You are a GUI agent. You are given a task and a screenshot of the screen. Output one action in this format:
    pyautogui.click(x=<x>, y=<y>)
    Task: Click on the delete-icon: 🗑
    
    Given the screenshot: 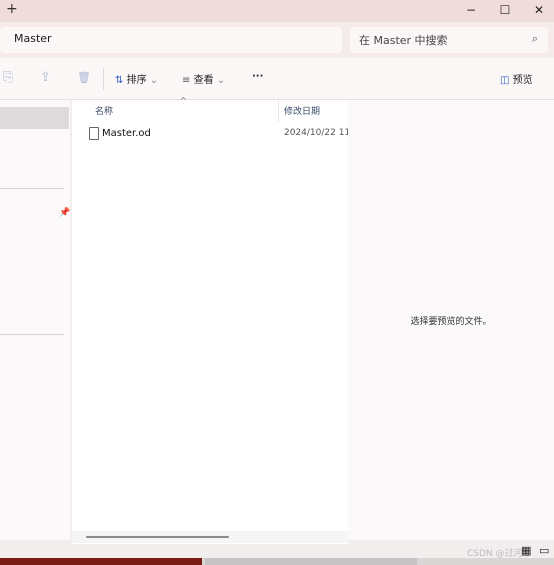 What is the action you would take?
    pyautogui.click(x=84, y=77)
    